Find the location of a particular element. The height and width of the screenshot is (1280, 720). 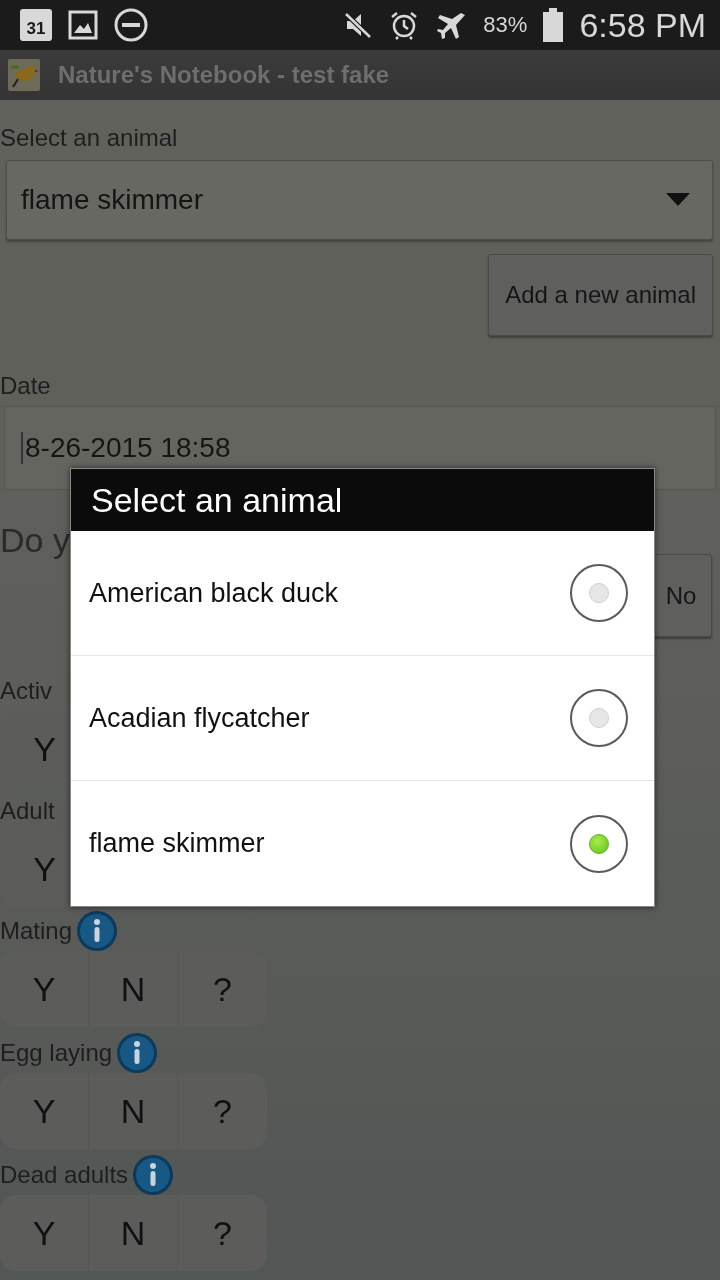

clock: 6:58 PM is located at coordinates (642, 25).